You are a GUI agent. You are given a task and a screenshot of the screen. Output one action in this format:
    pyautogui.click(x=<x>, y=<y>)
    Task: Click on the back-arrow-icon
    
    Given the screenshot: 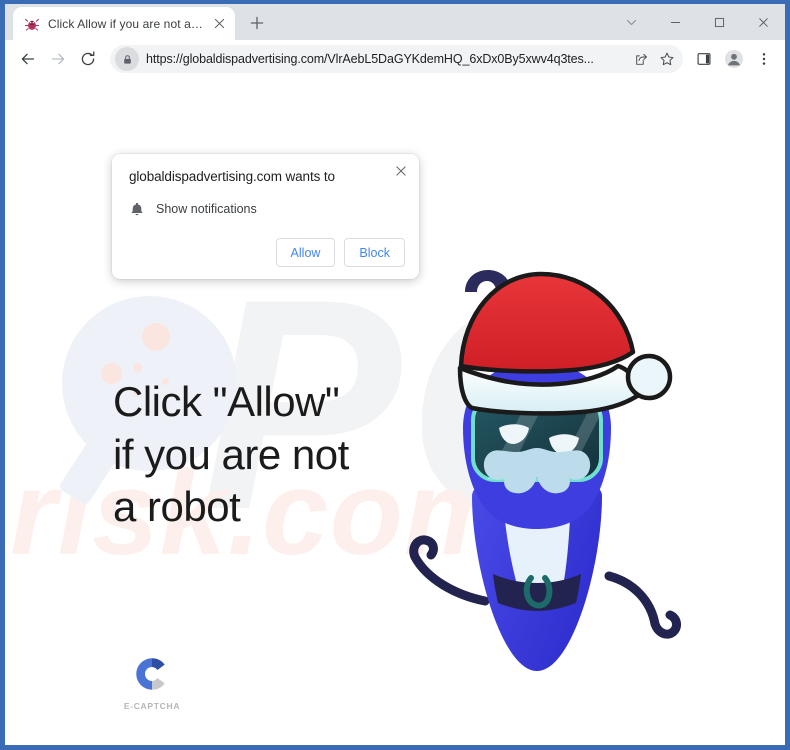 What is the action you would take?
    pyautogui.click(x=28, y=59)
    